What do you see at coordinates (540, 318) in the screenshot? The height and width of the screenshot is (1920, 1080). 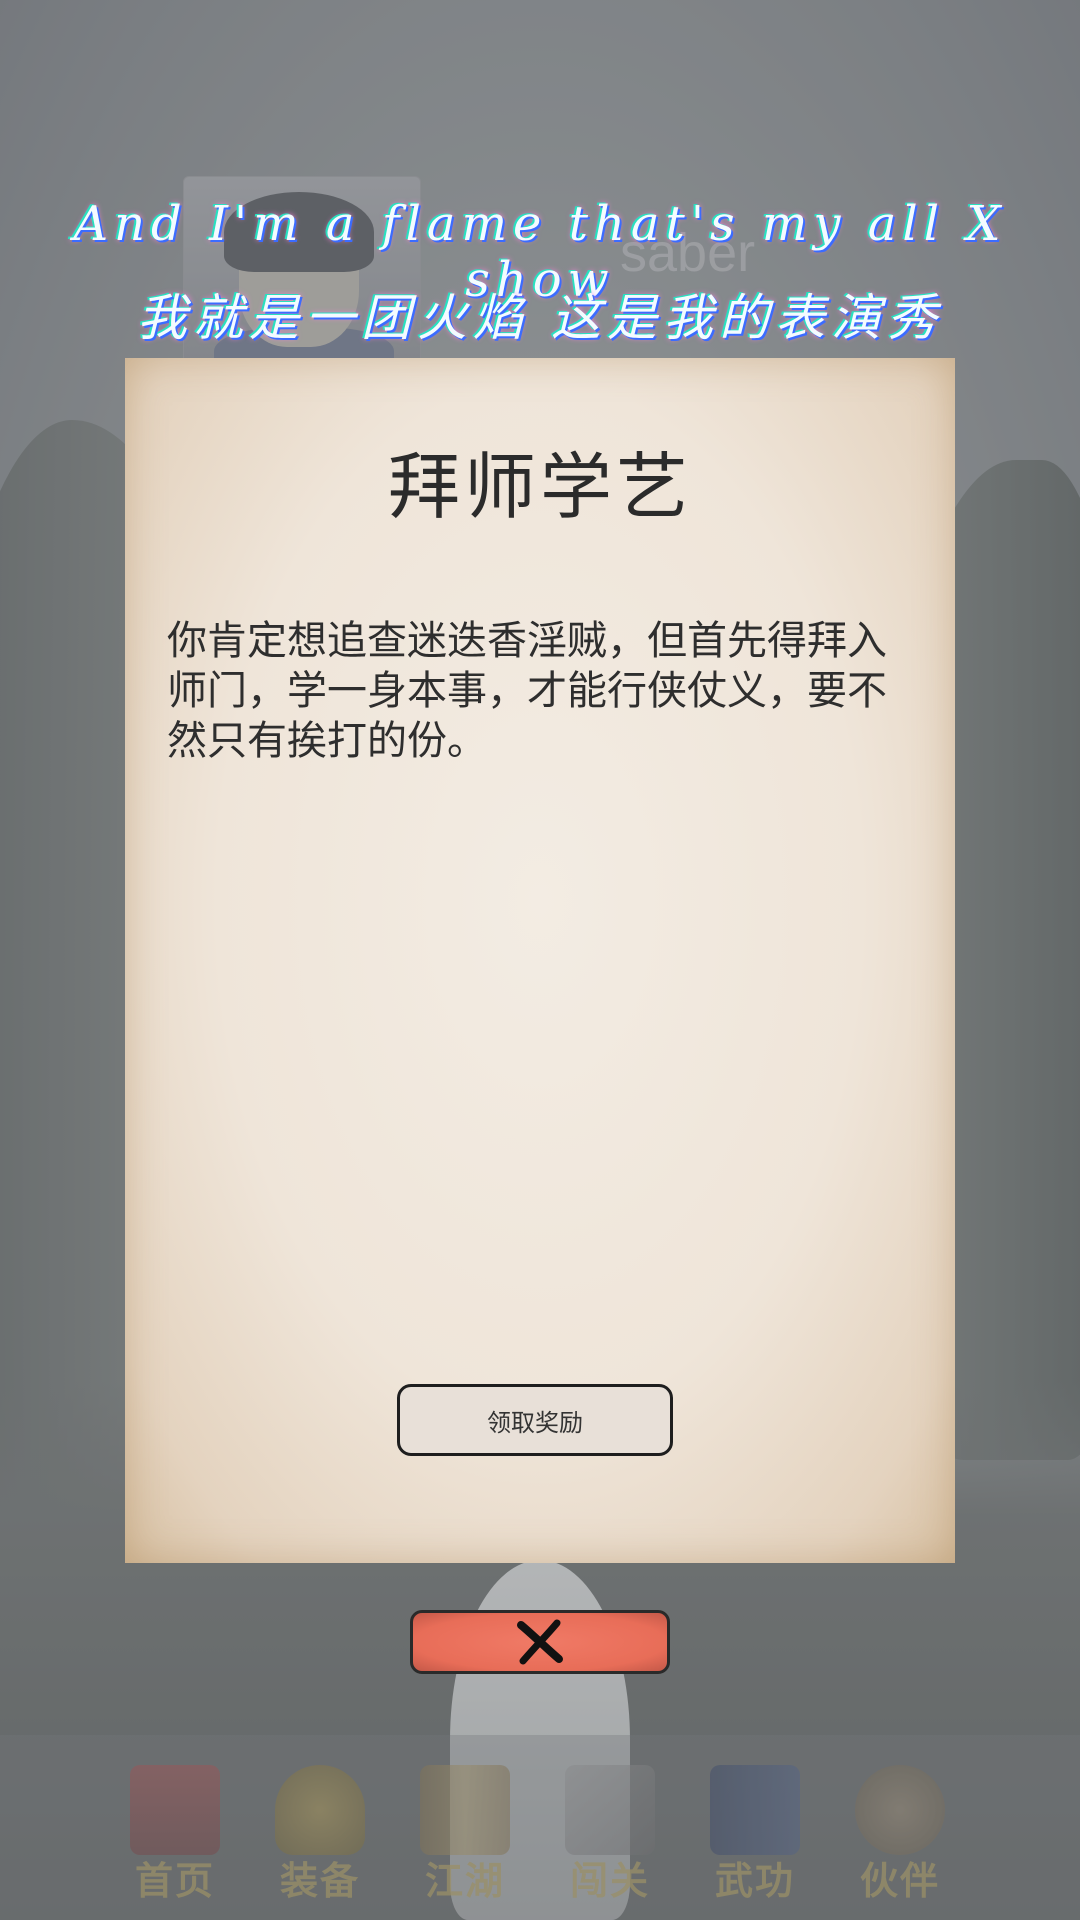 I see `lyric-line-chinese: 我就是一团火焰 这是我的表演秀` at bounding box center [540, 318].